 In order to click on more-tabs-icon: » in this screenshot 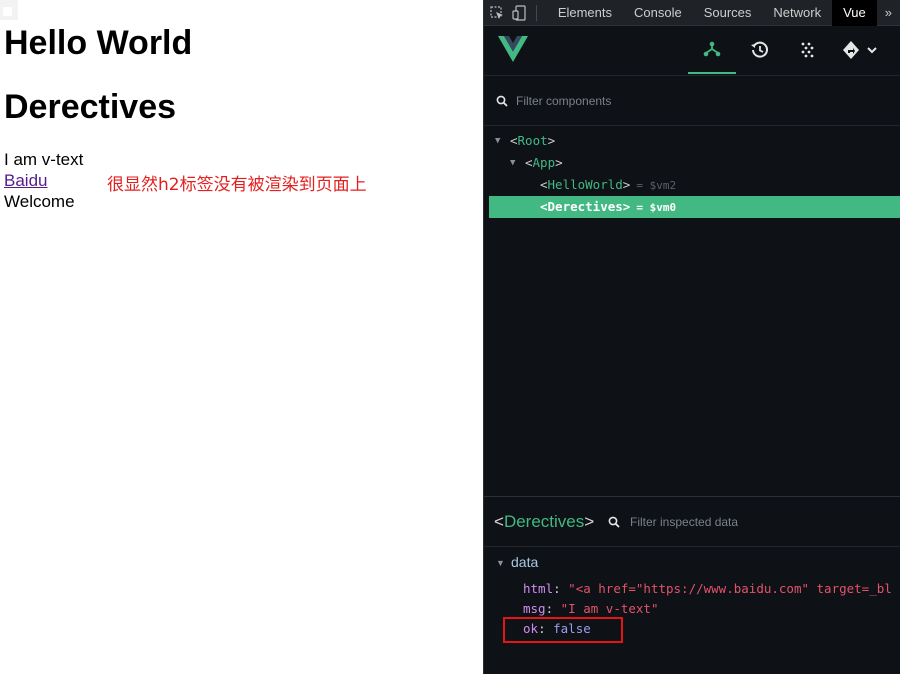, I will do `click(888, 13)`.